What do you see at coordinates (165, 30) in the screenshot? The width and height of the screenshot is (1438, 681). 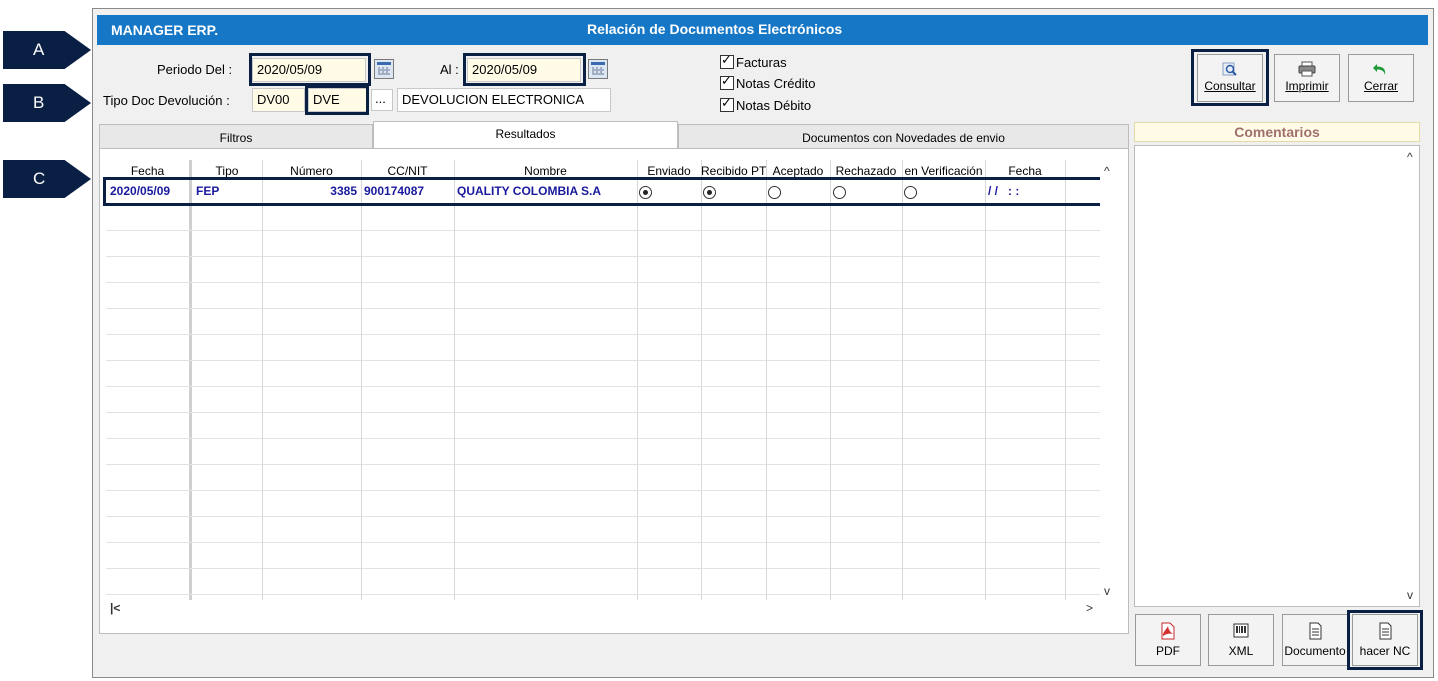 I see `app-name: MANAGER ERP.` at bounding box center [165, 30].